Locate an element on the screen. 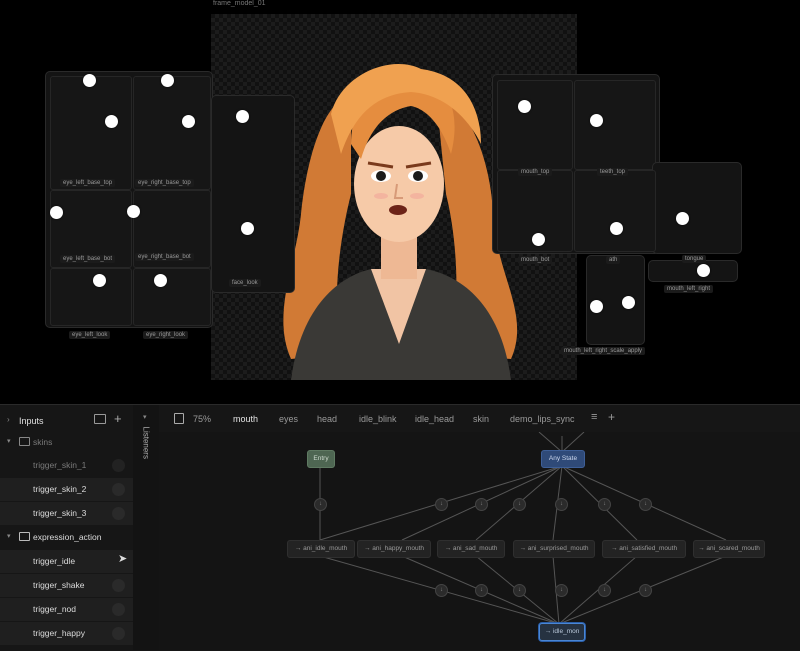  input-label: trigger_idle is located at coordinates (54, 561).